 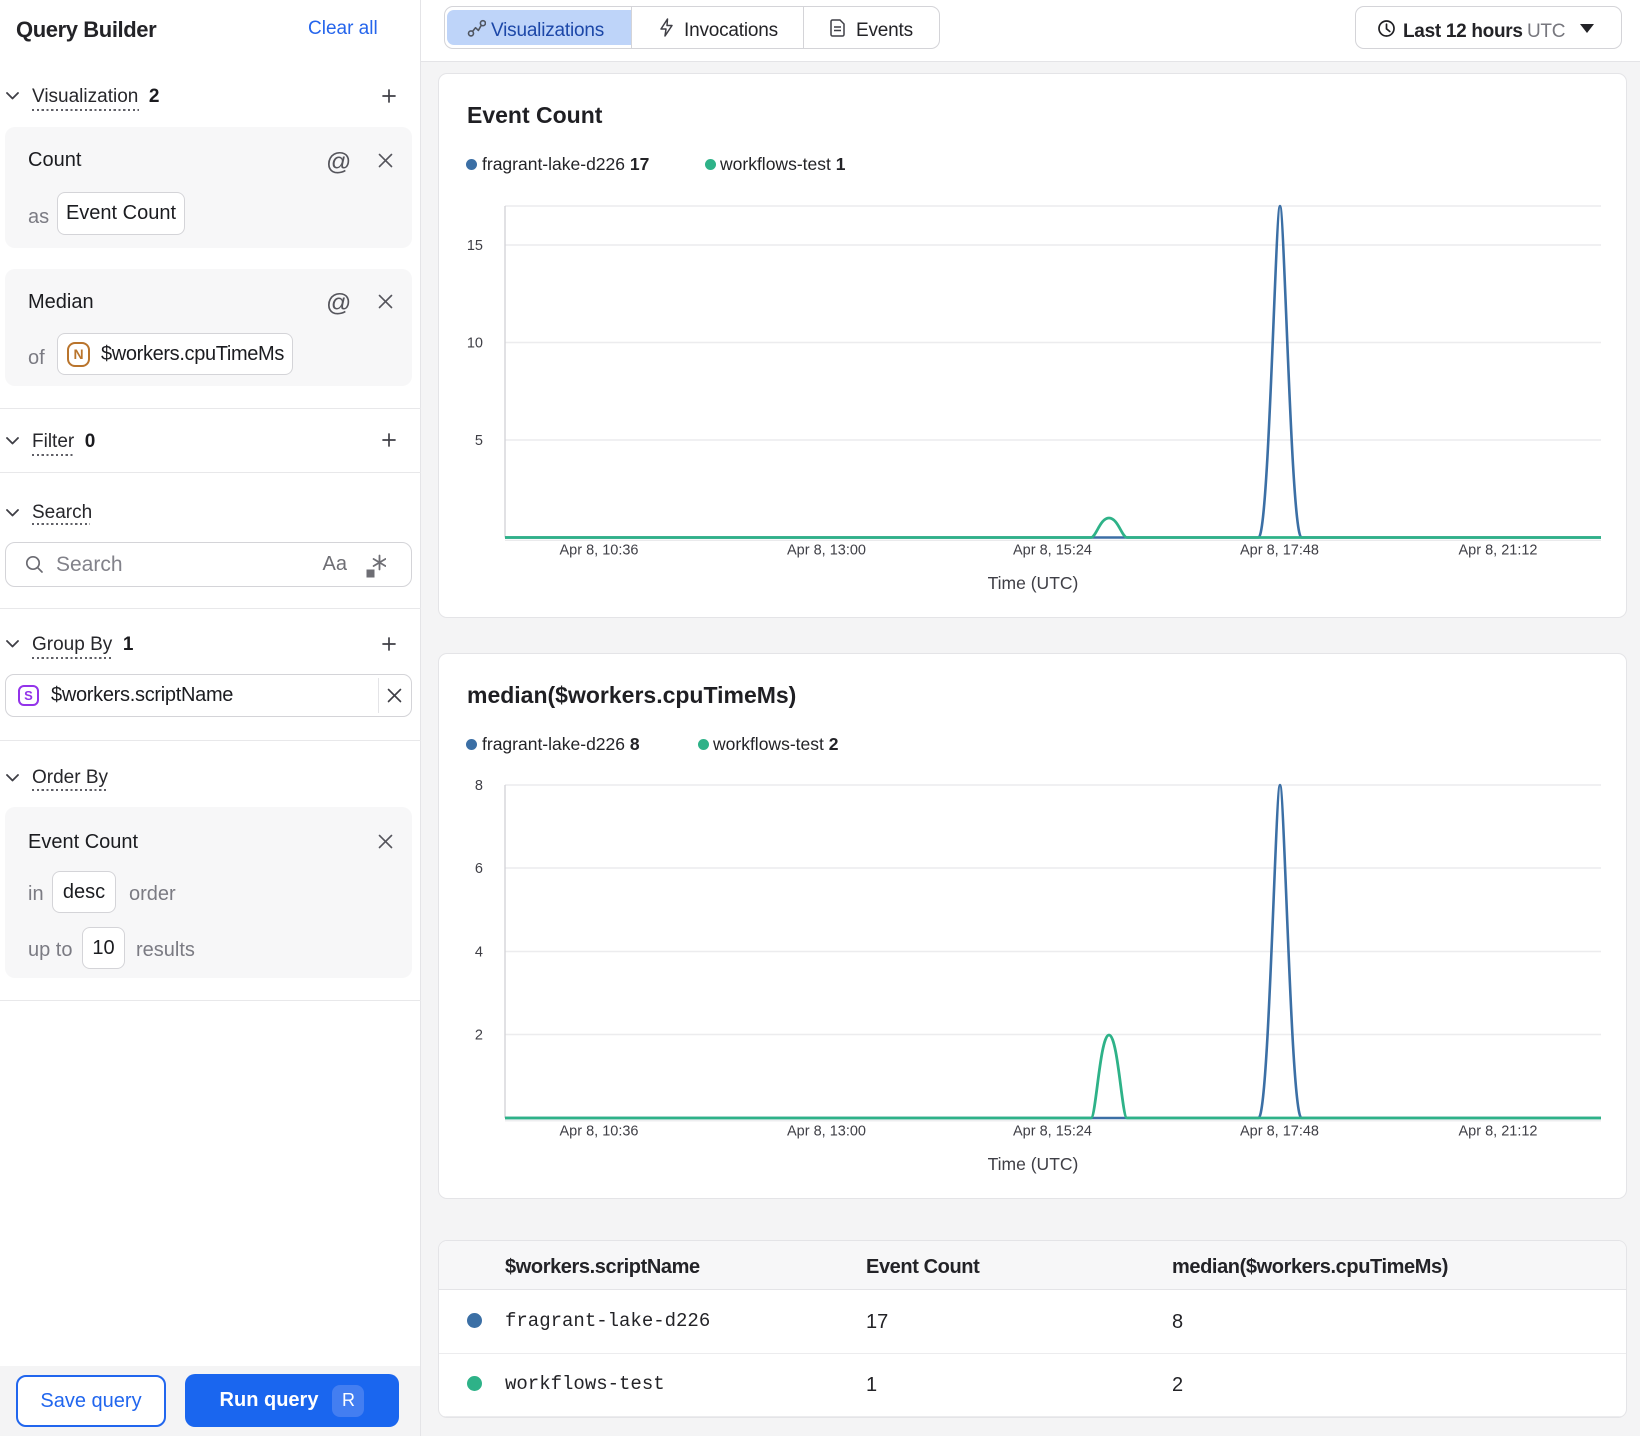 What do you see at coordinates (479, 953) in the screenshot?
I see `svg-text: 4` at bounding box center [479, 953].